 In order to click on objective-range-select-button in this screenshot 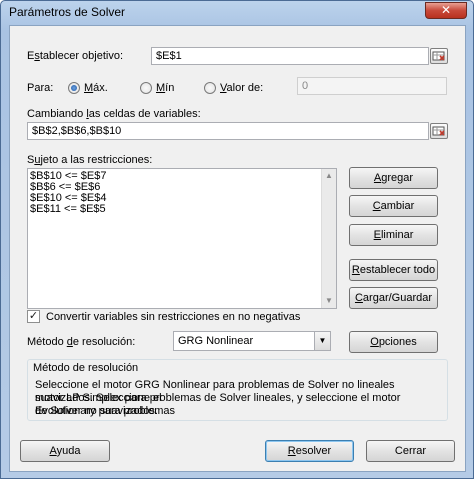, I will do `click(439, 56)`.